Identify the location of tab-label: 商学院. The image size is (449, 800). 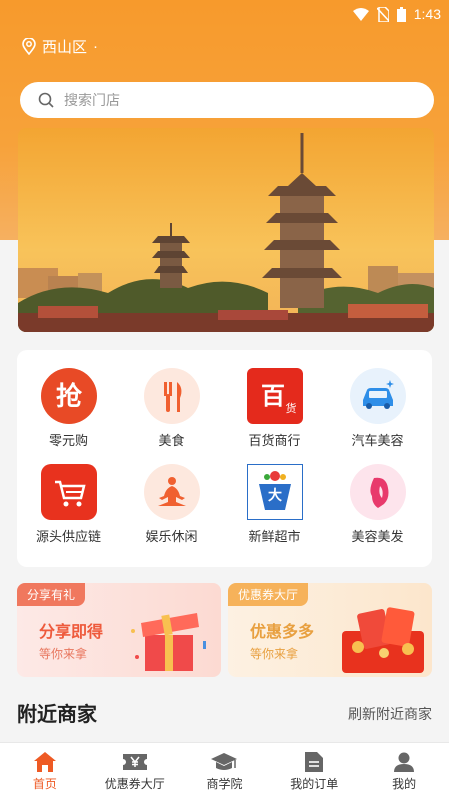
(224, 784).